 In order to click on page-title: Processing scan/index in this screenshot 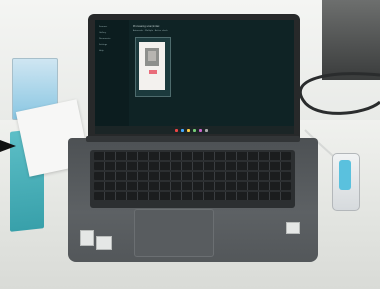, I will do `click(146, 26)`.